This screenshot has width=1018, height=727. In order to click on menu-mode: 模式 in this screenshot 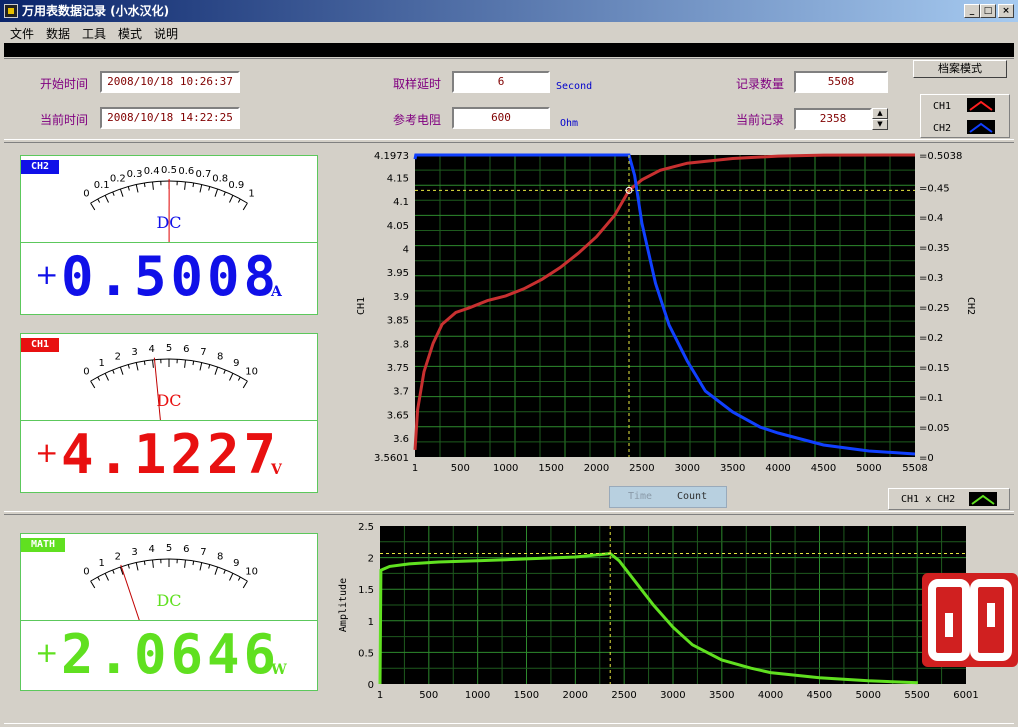, I will do `click(130, 33)`.